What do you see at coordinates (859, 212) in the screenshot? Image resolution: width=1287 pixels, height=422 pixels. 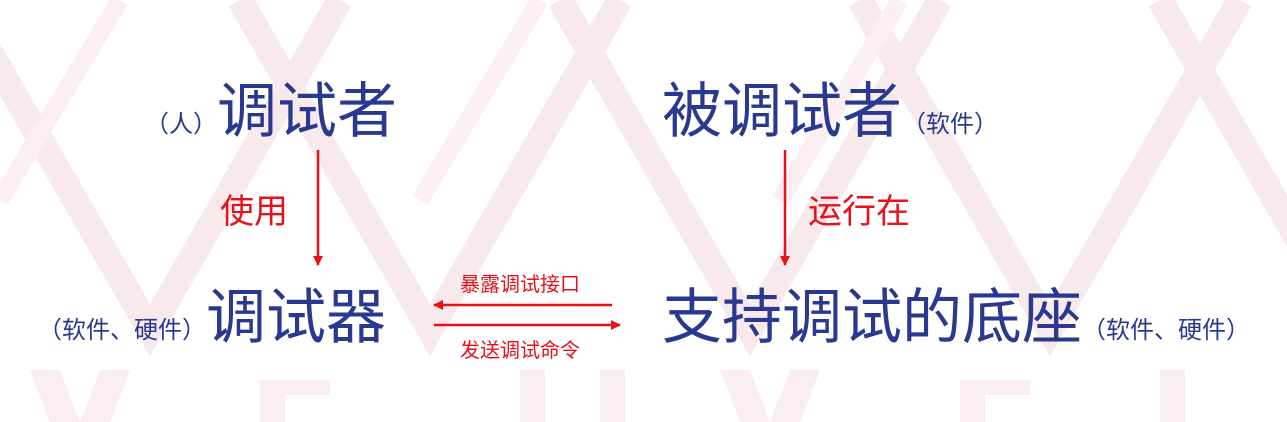 I see `edge-label-runs-on: 运行在` at bounding box center [859, 212].